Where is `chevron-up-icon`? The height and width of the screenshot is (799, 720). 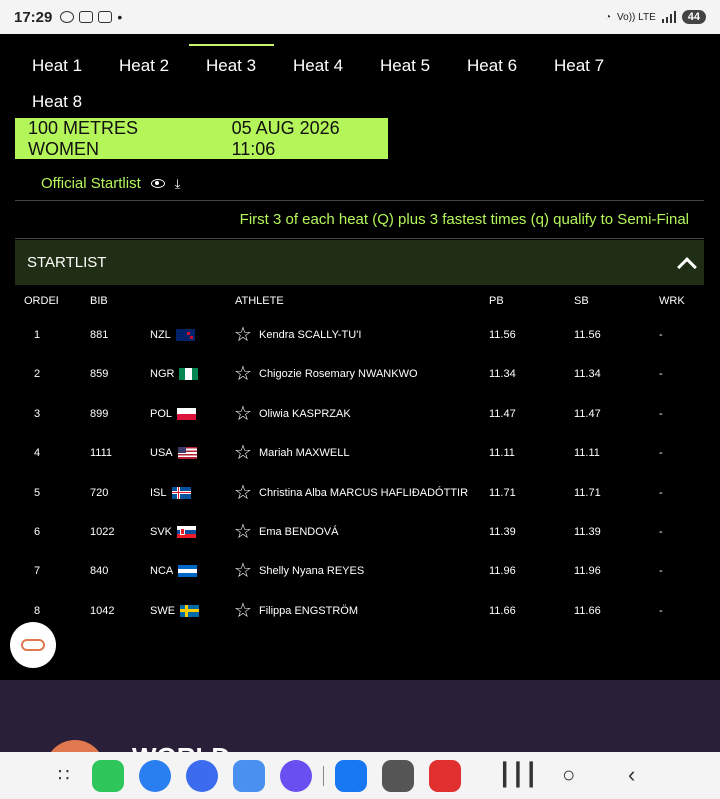 chevron-up-icon is located at coordinates (687, 267).